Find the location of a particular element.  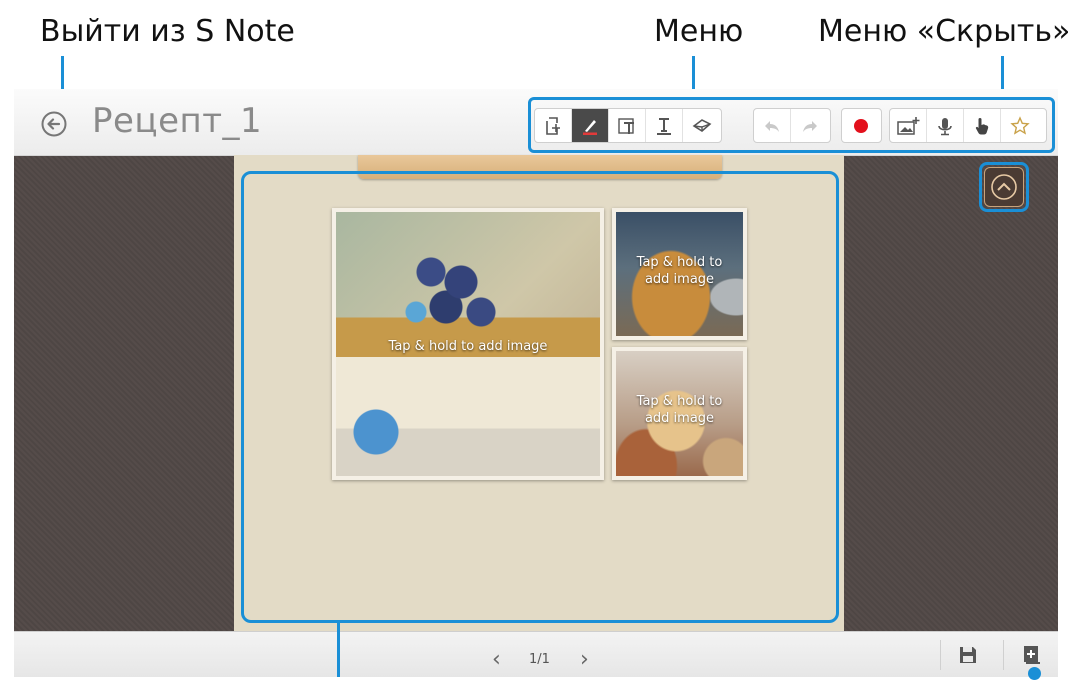

prev-page-button: ‹ is located at coordinates (496, 659).